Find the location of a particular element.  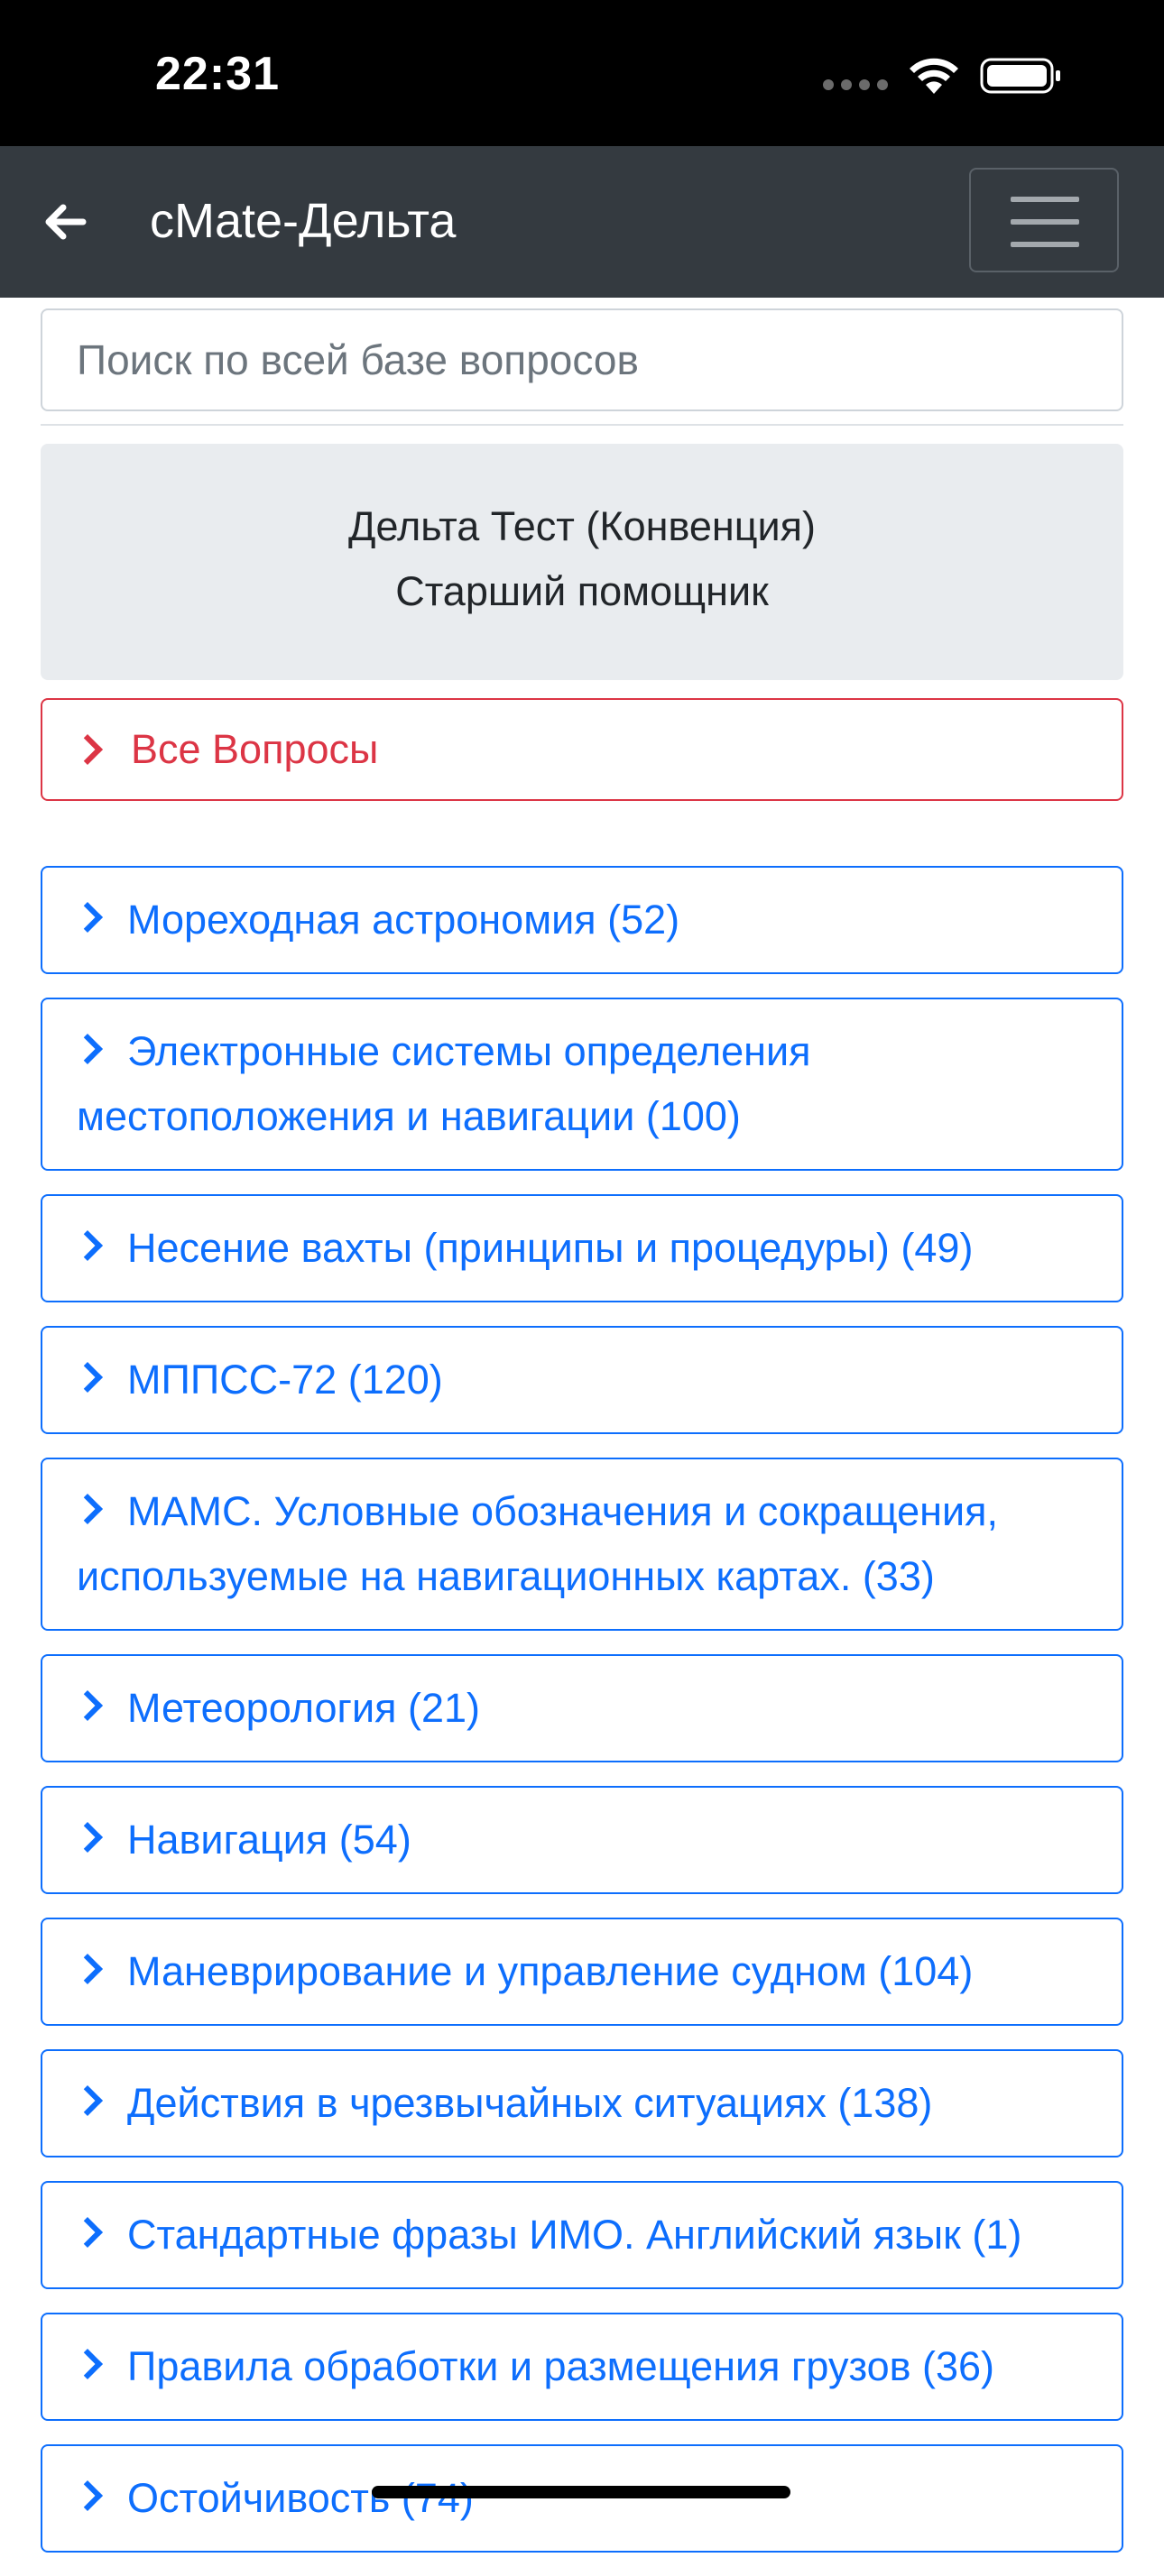

category-label: Мореходная астрономия (52) is located at coordinates (403, 920).